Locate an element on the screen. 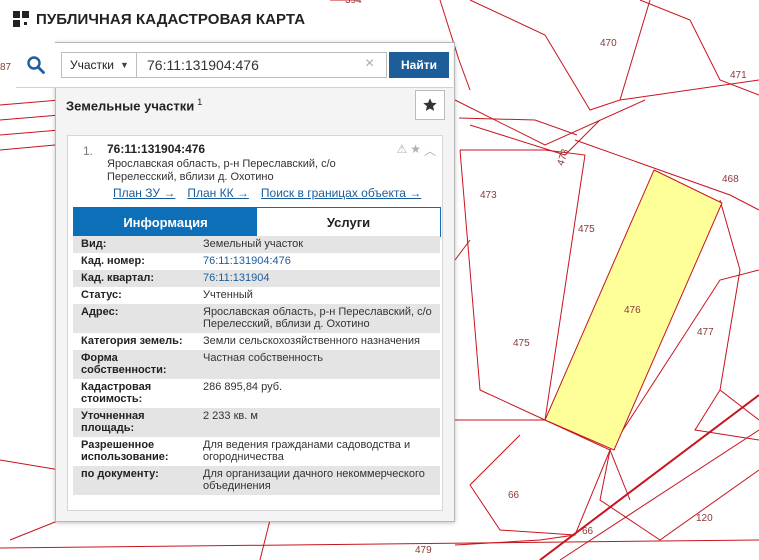  info-key: Форма собственности: is located at coordinates (134, 364).